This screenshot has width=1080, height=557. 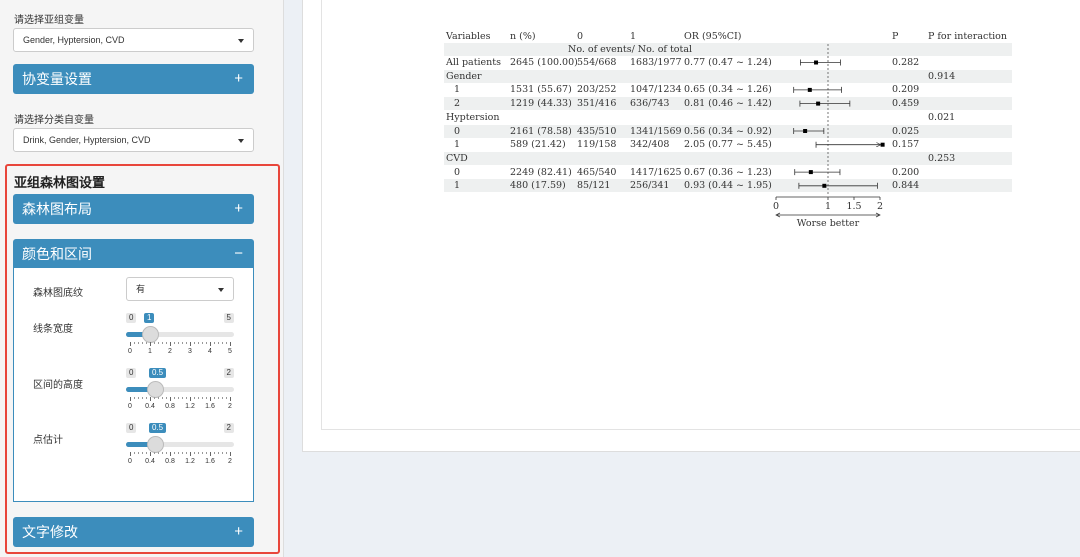 I want to click on subgroup-var-label: 请选择亚组变量, so click(x=49, y=20).